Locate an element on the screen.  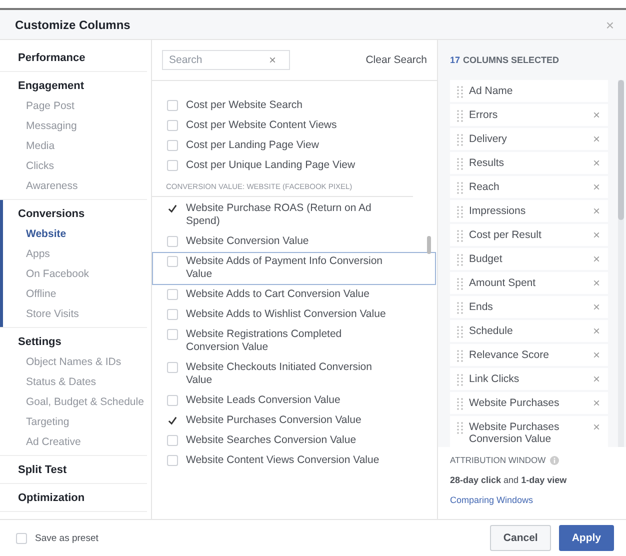
selected-column-item: Budget × is located at coordinates (529, 259).